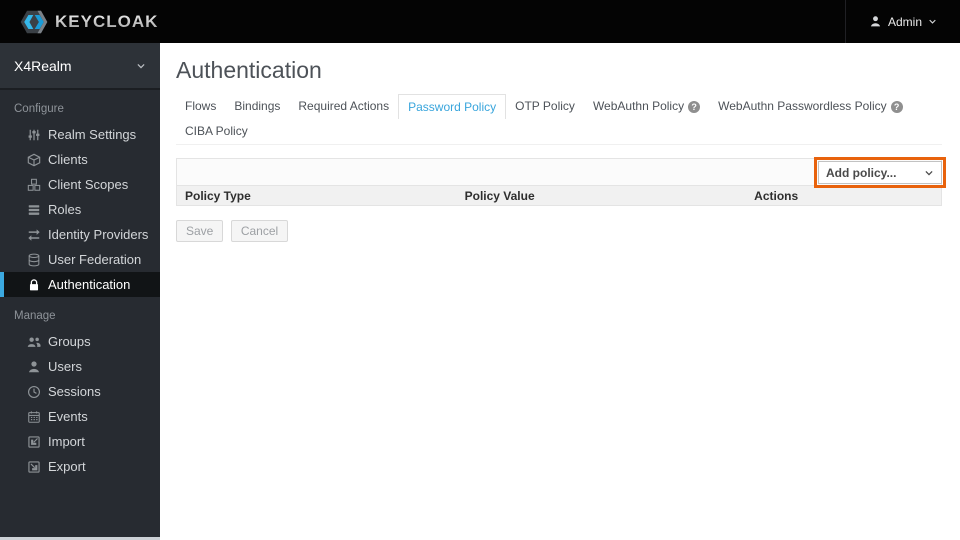 The image size is (960, 540). What do you see at coordinates (559, 195) in the screenshot?
I see `table-header-row: Policy Type Policy Value Actions` at bounding box center [559, 195].